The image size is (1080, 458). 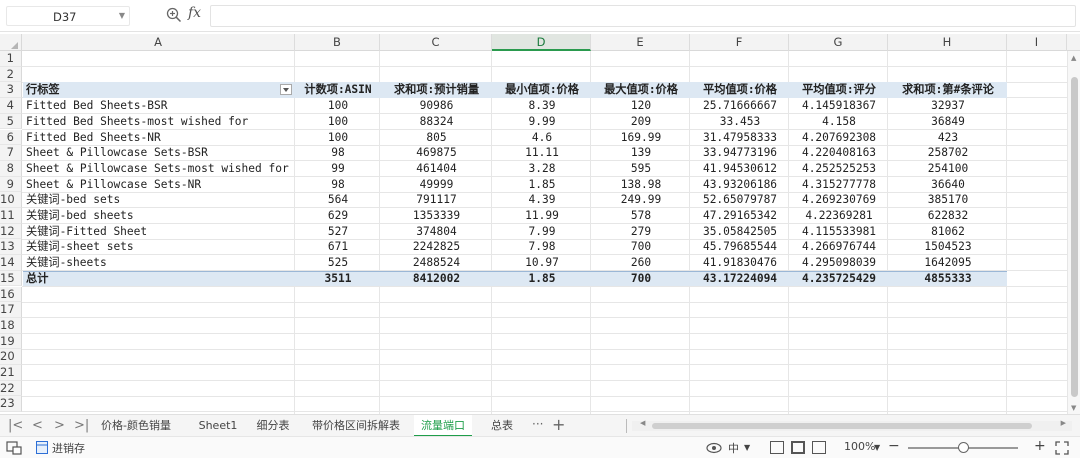 What do you see at coordinates (11, 247) in the screenshot?
I see `row-header-13: 13` at bounding box center [11, 247].